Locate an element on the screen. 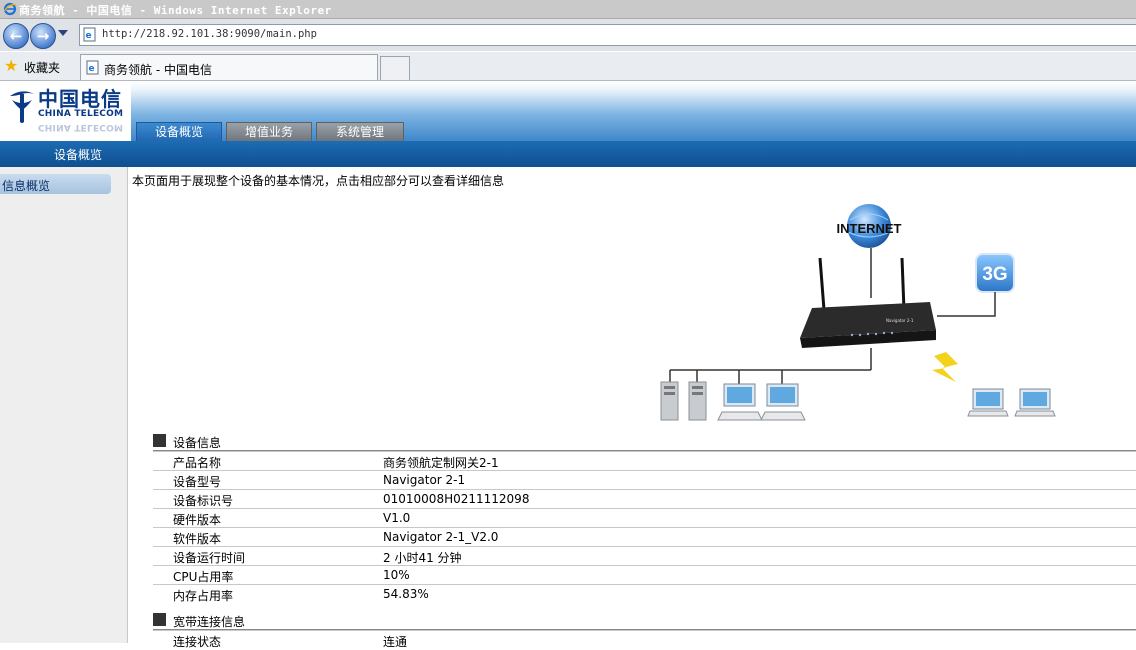 This screenshot has height=650, width=1136. page-description: 本页面用于展现整个设备的基本情况，点击相应部分可以查看详细信息 is located at coordinates (318, 181).